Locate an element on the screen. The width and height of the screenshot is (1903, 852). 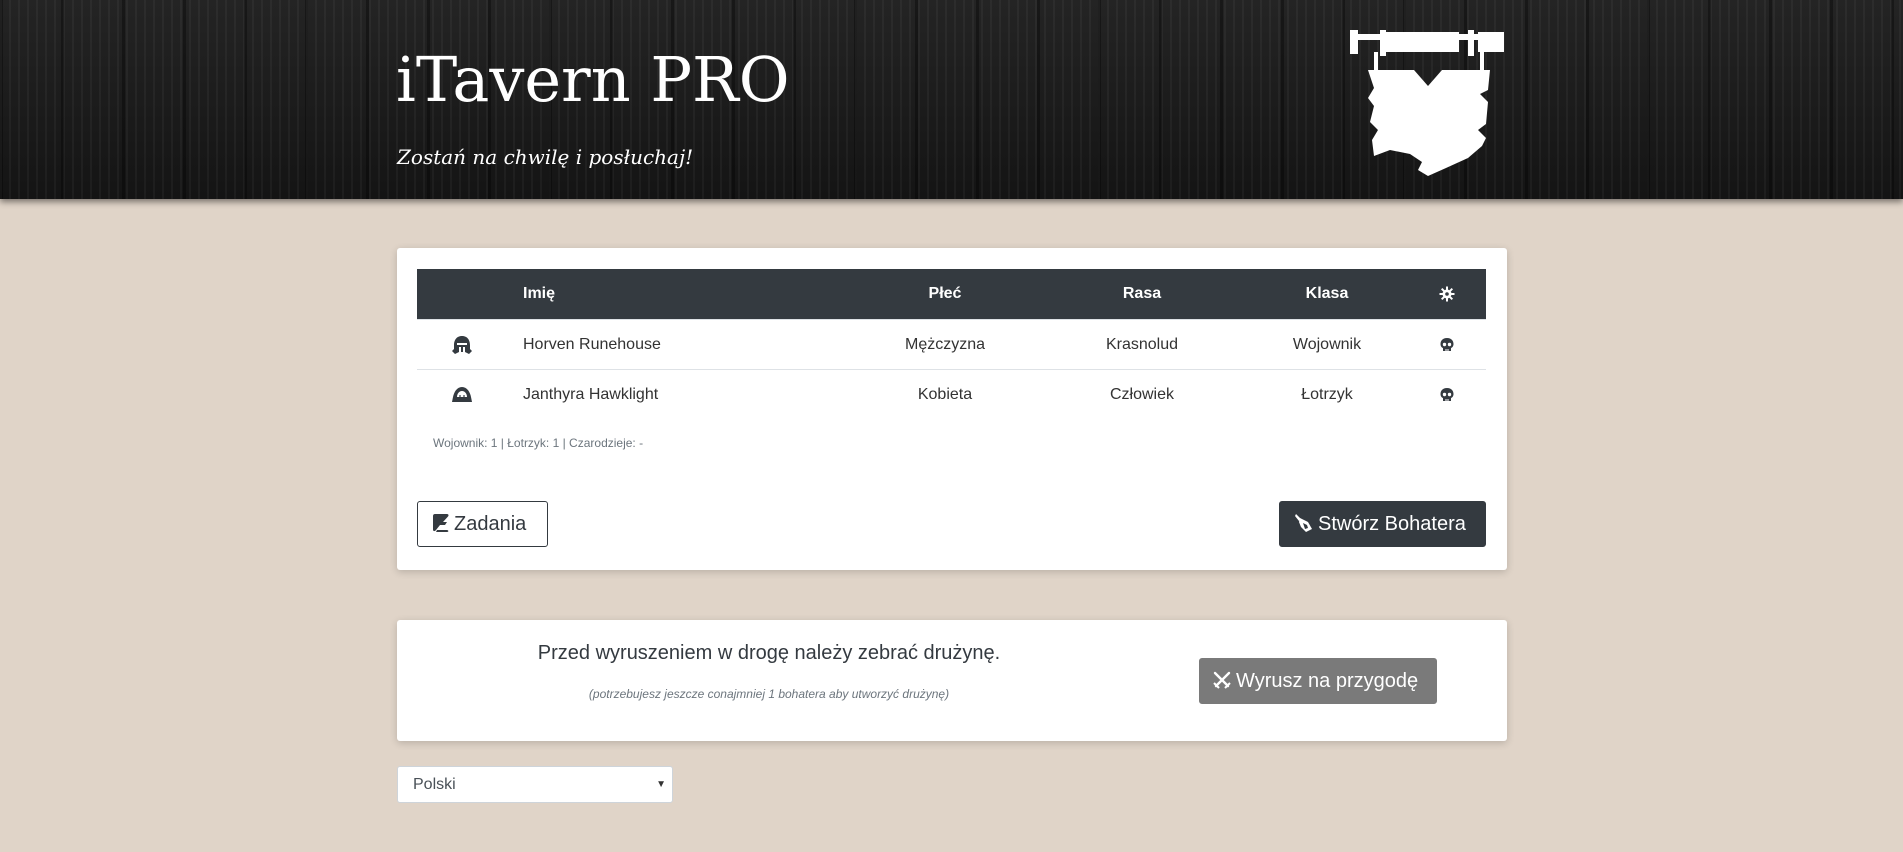
hero-sex: Mężczyzna is located at coordinates (945, 344).